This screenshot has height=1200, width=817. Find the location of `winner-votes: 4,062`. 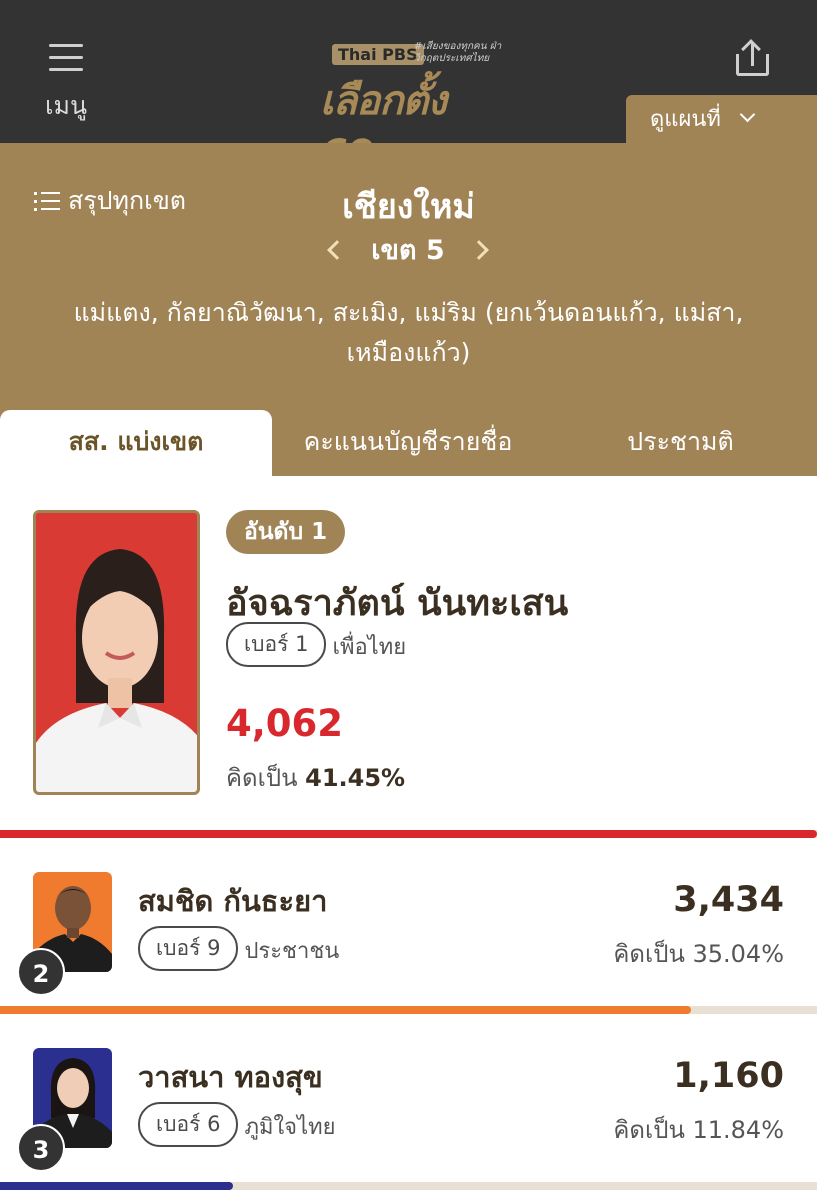

winner-votes: 4,062 is located at coordinates (285, 723).